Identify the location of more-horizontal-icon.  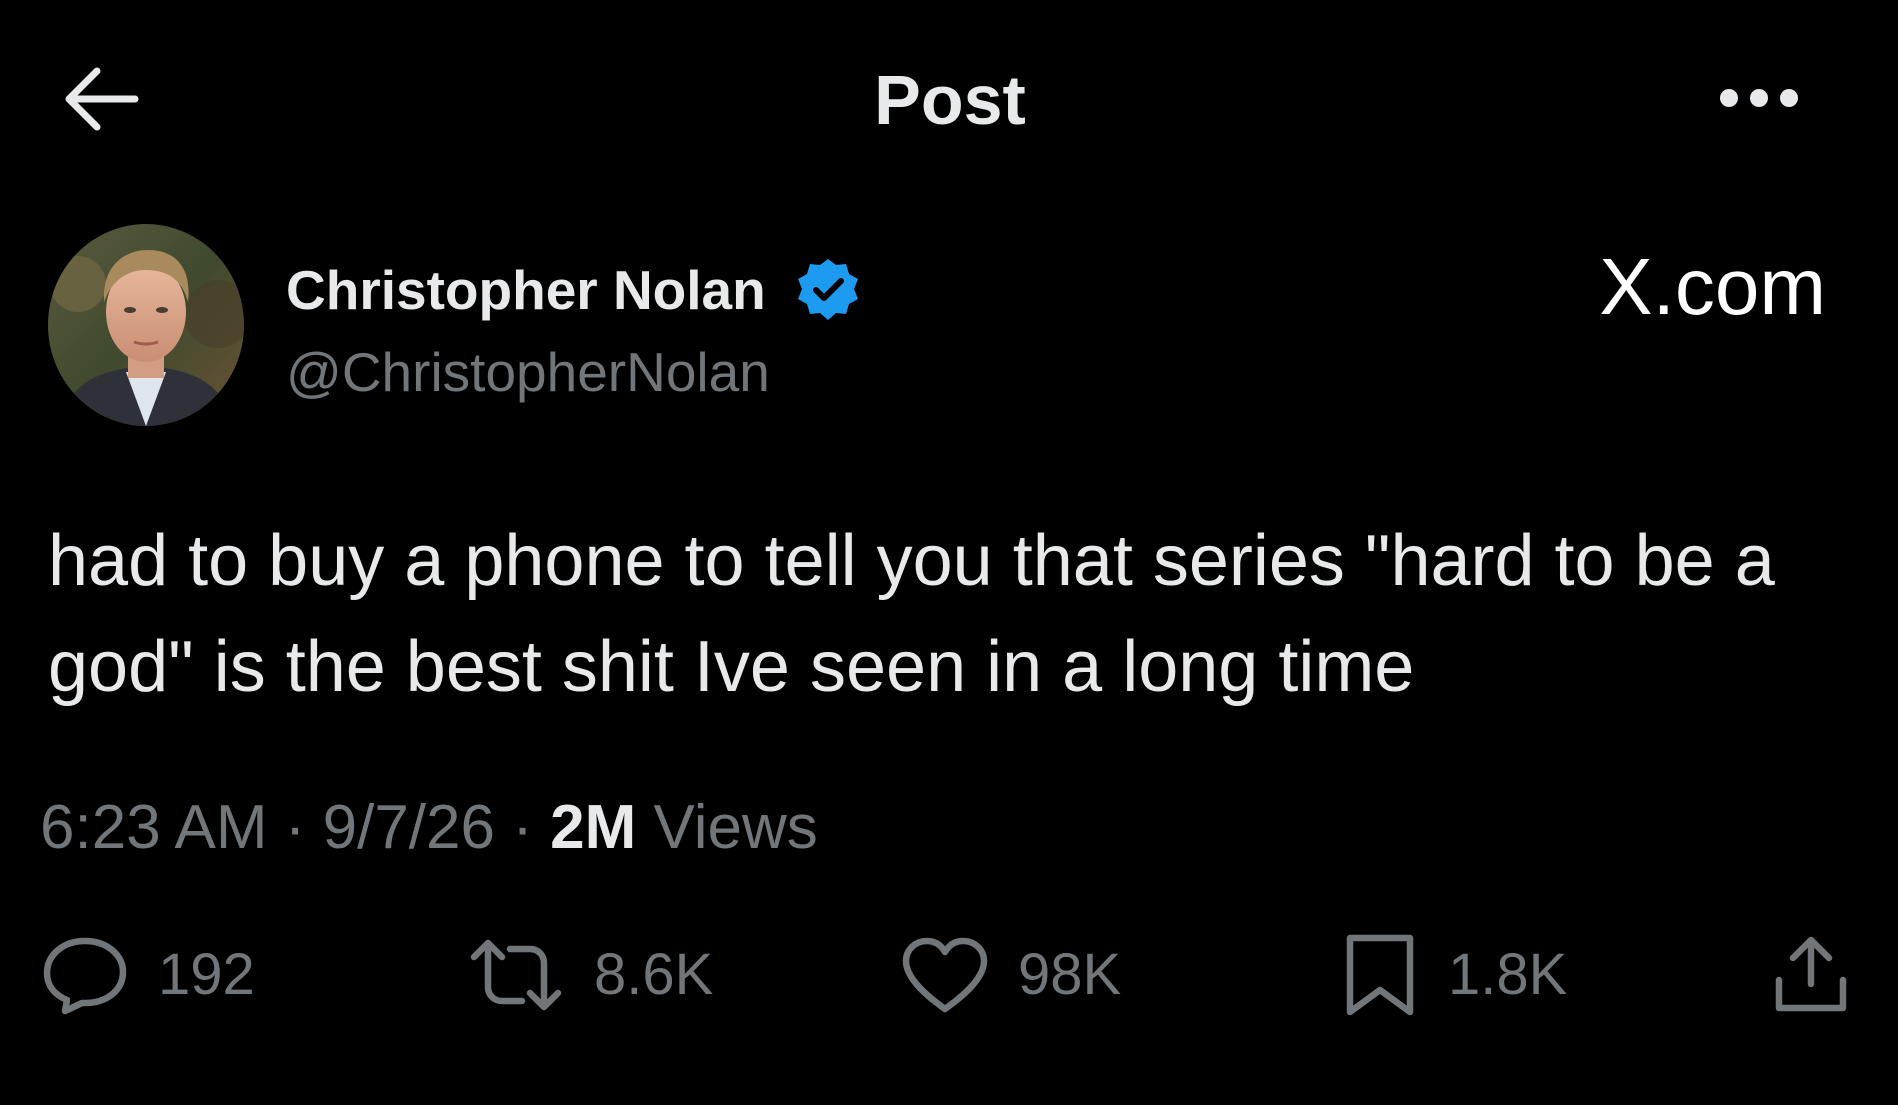
(1759, 98).